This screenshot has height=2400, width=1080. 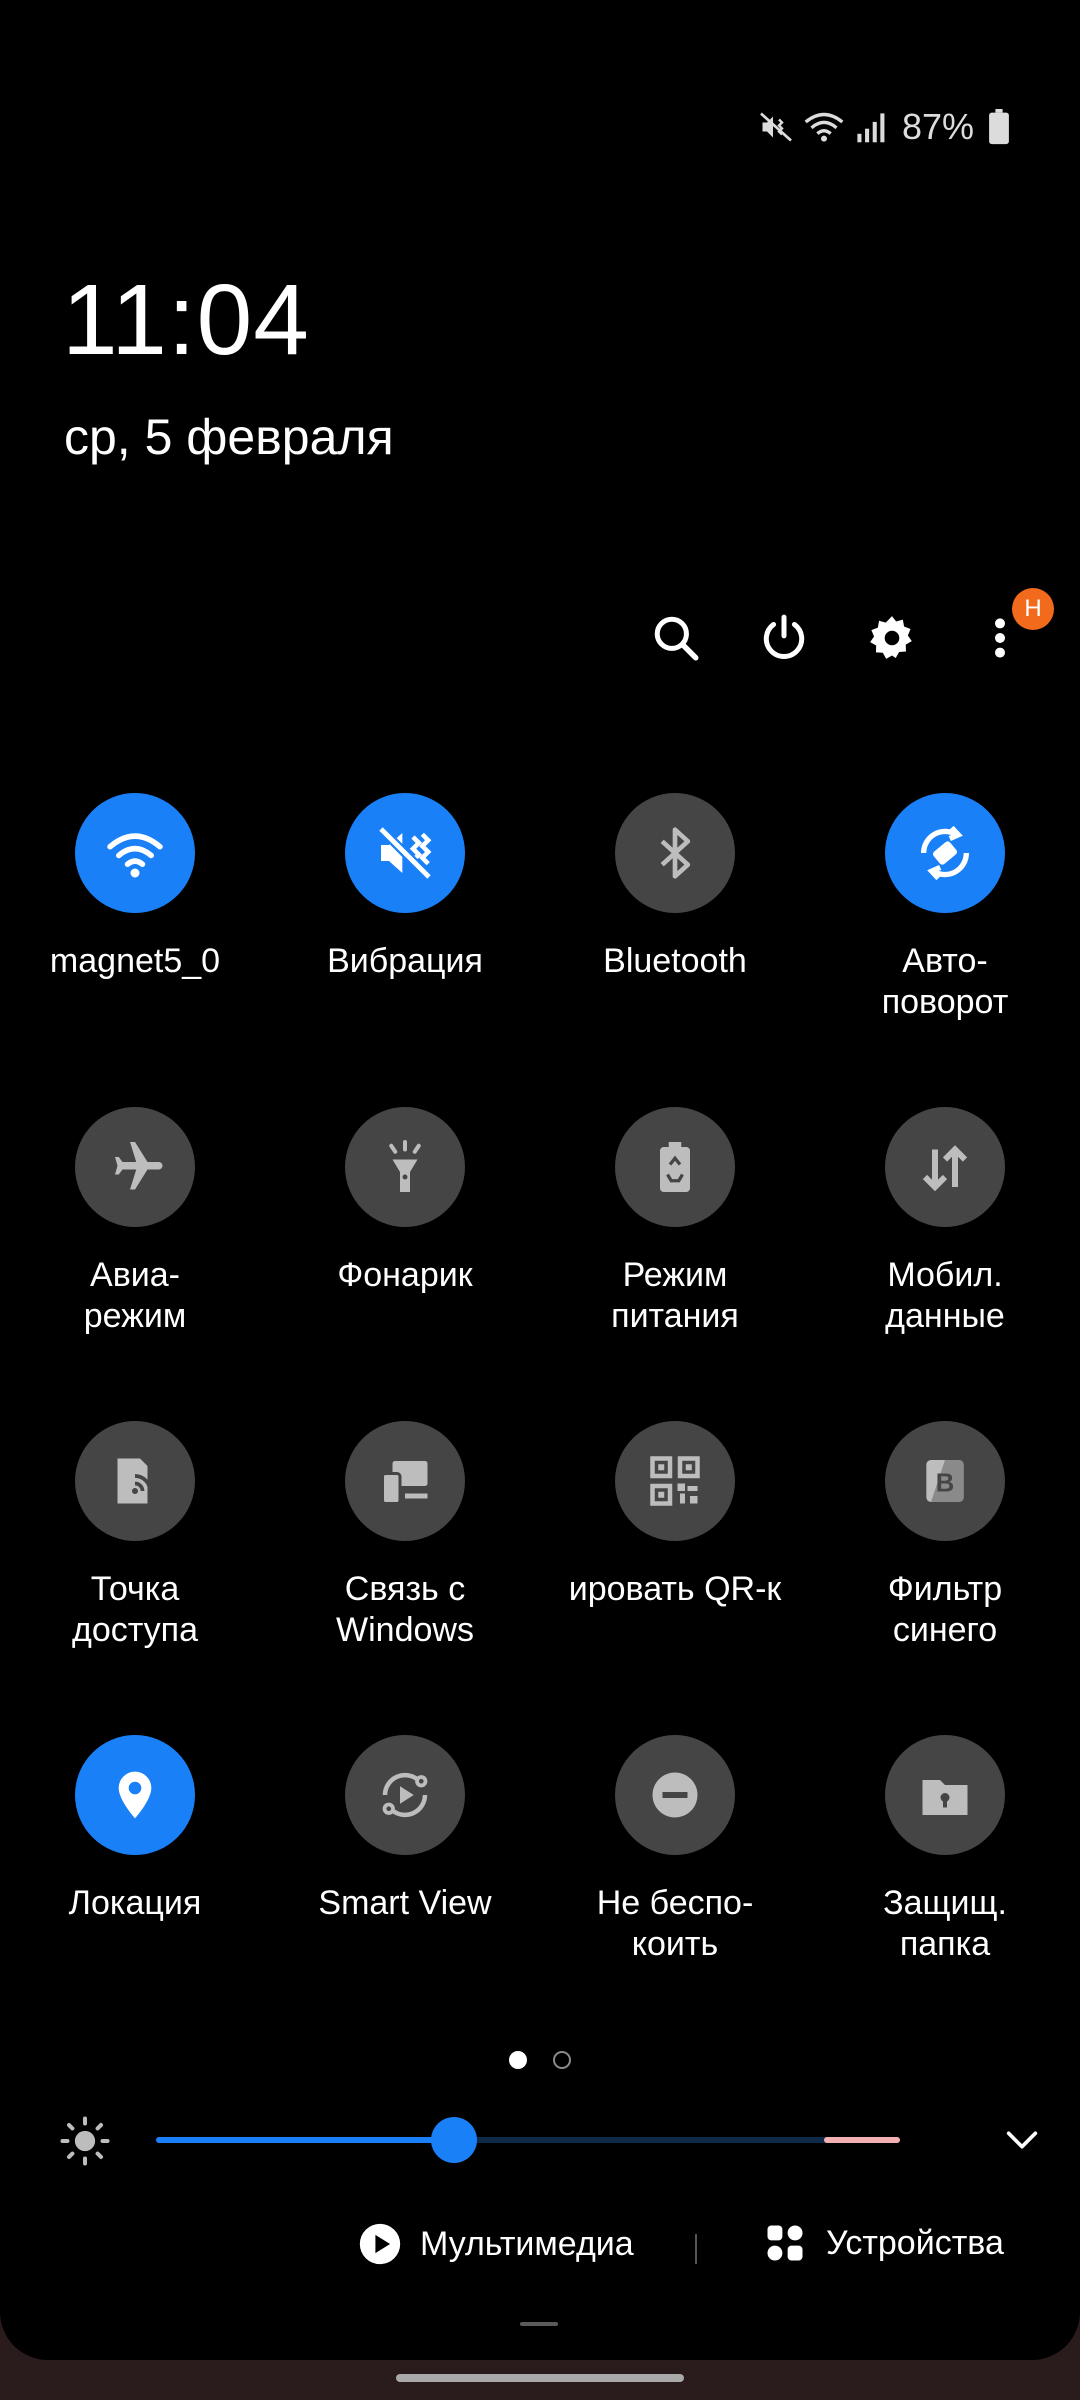 What do you see at coordinates (405, 1903) in the screenshot?
I see `tile-label: Smart View` at bounding box center [405, 1903].